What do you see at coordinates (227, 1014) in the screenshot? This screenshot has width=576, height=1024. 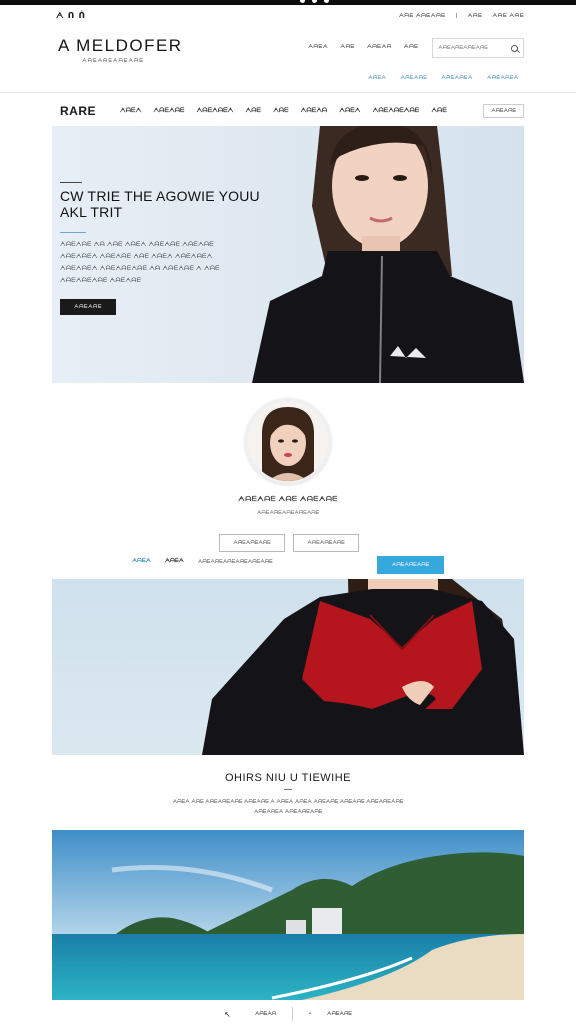 I see `arrow-left-icon: ↖` at bounding box center [227, 1014].